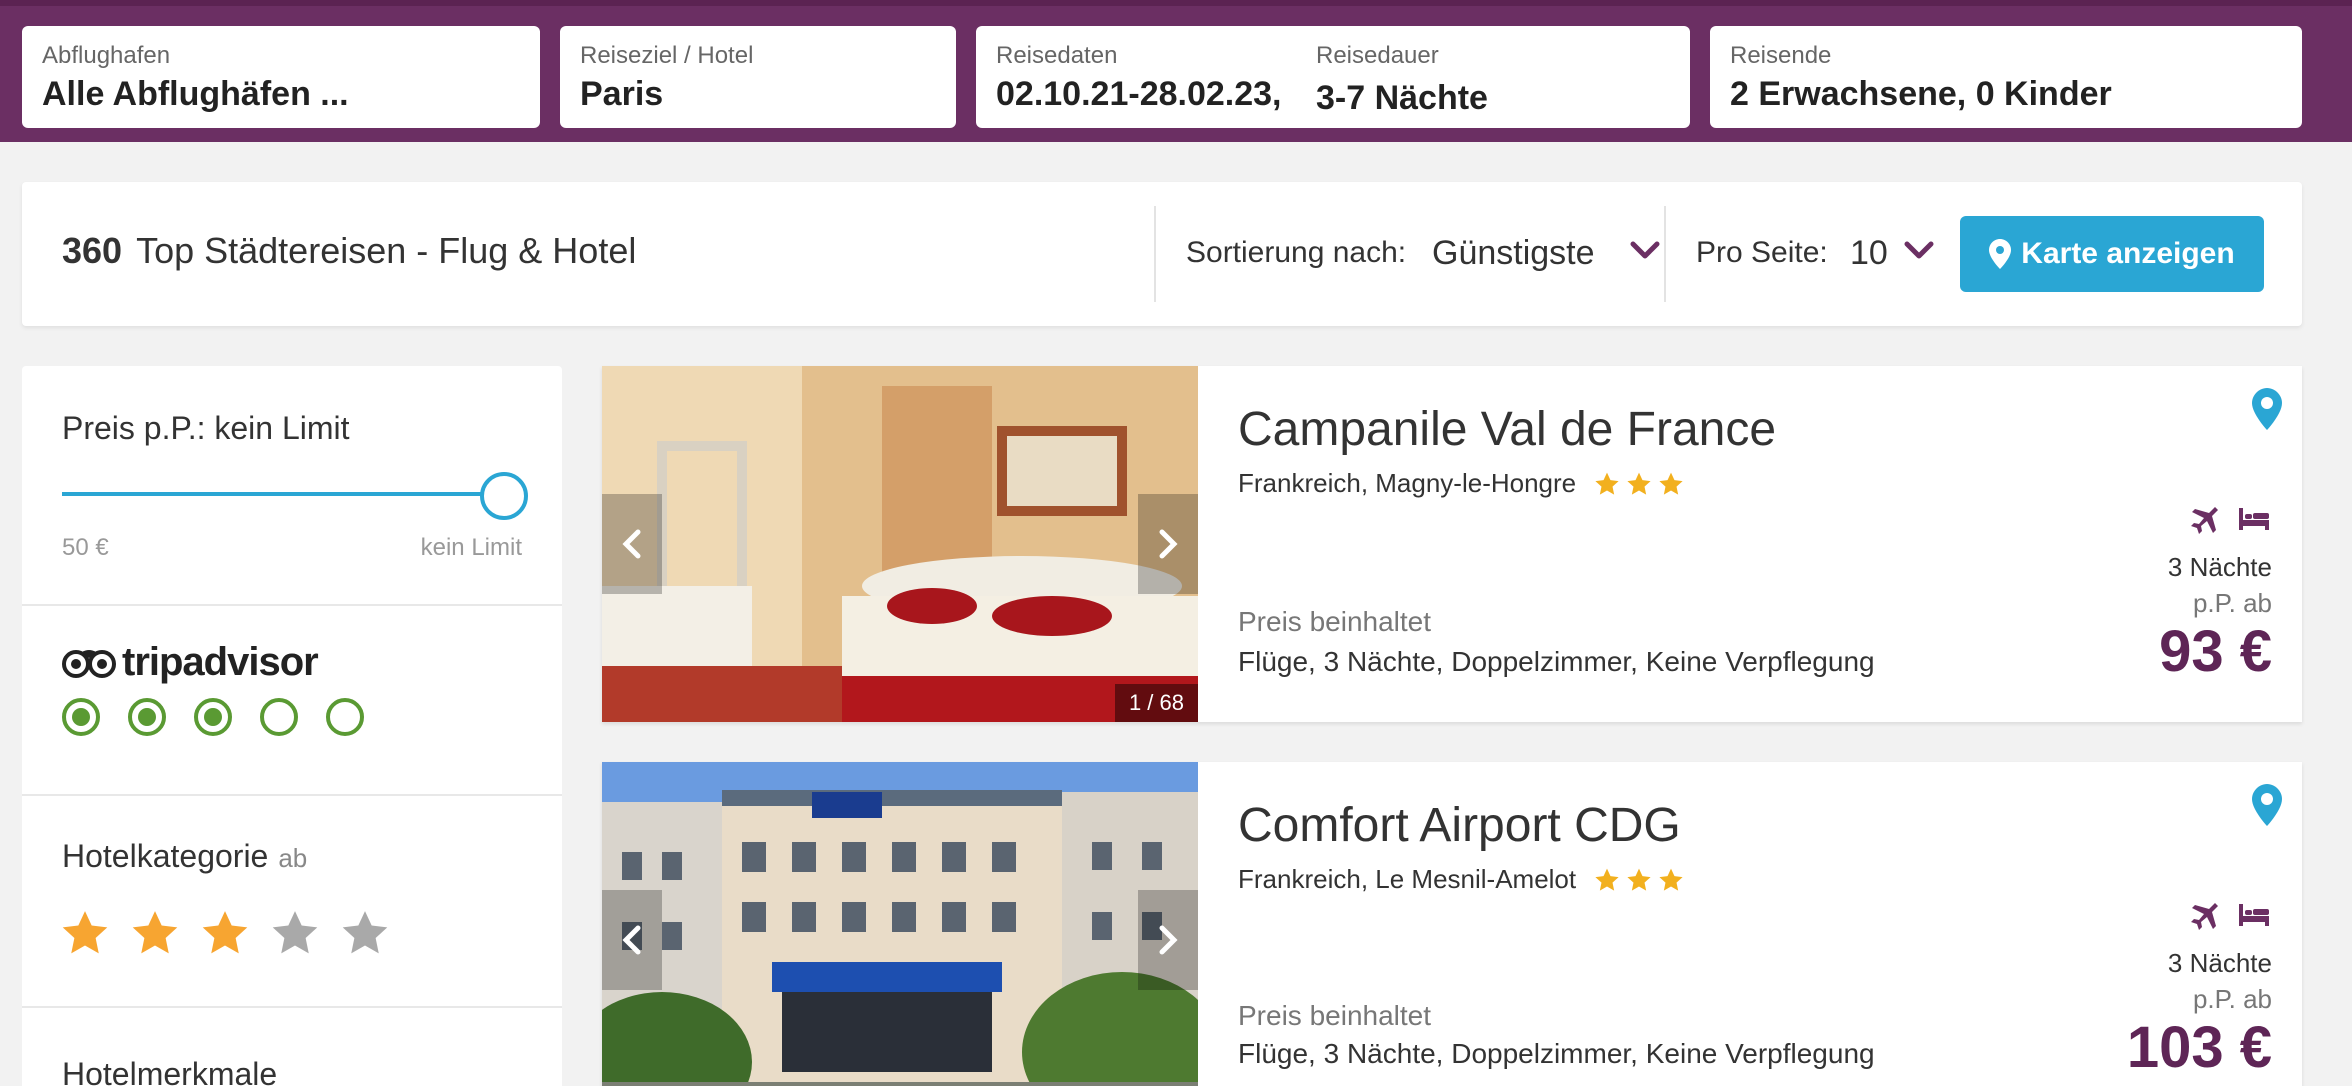 The image size is (2352, 1086). Describe the element at coordinates (1919, 251) in the screenshot. I see `per-page-chevron-down-icon` at that location.